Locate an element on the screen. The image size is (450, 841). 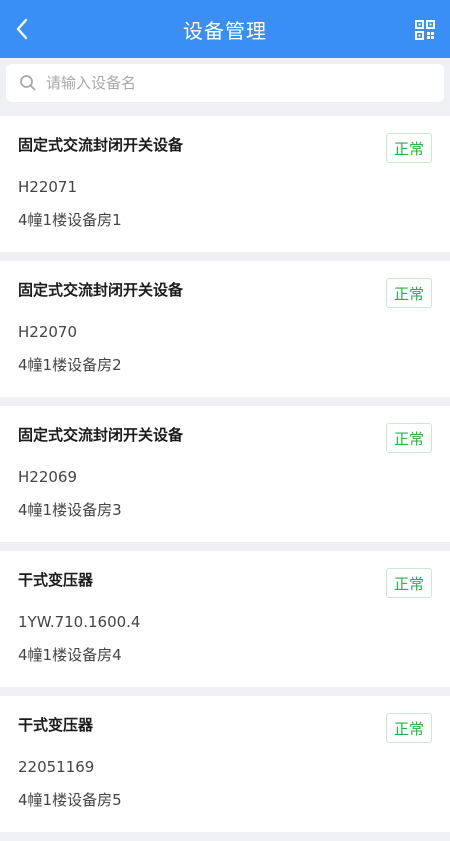
device-code: 1YW.710.1600.4 is located at coordinates (79, 622).